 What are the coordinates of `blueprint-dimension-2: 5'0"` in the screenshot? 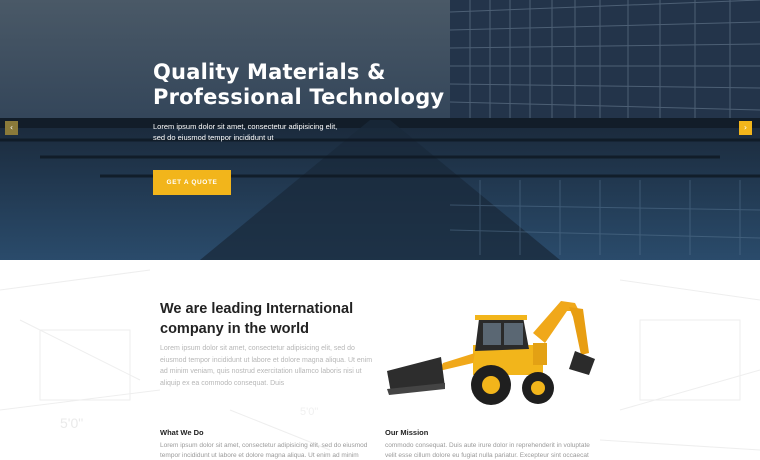 It's located at (309, 412).